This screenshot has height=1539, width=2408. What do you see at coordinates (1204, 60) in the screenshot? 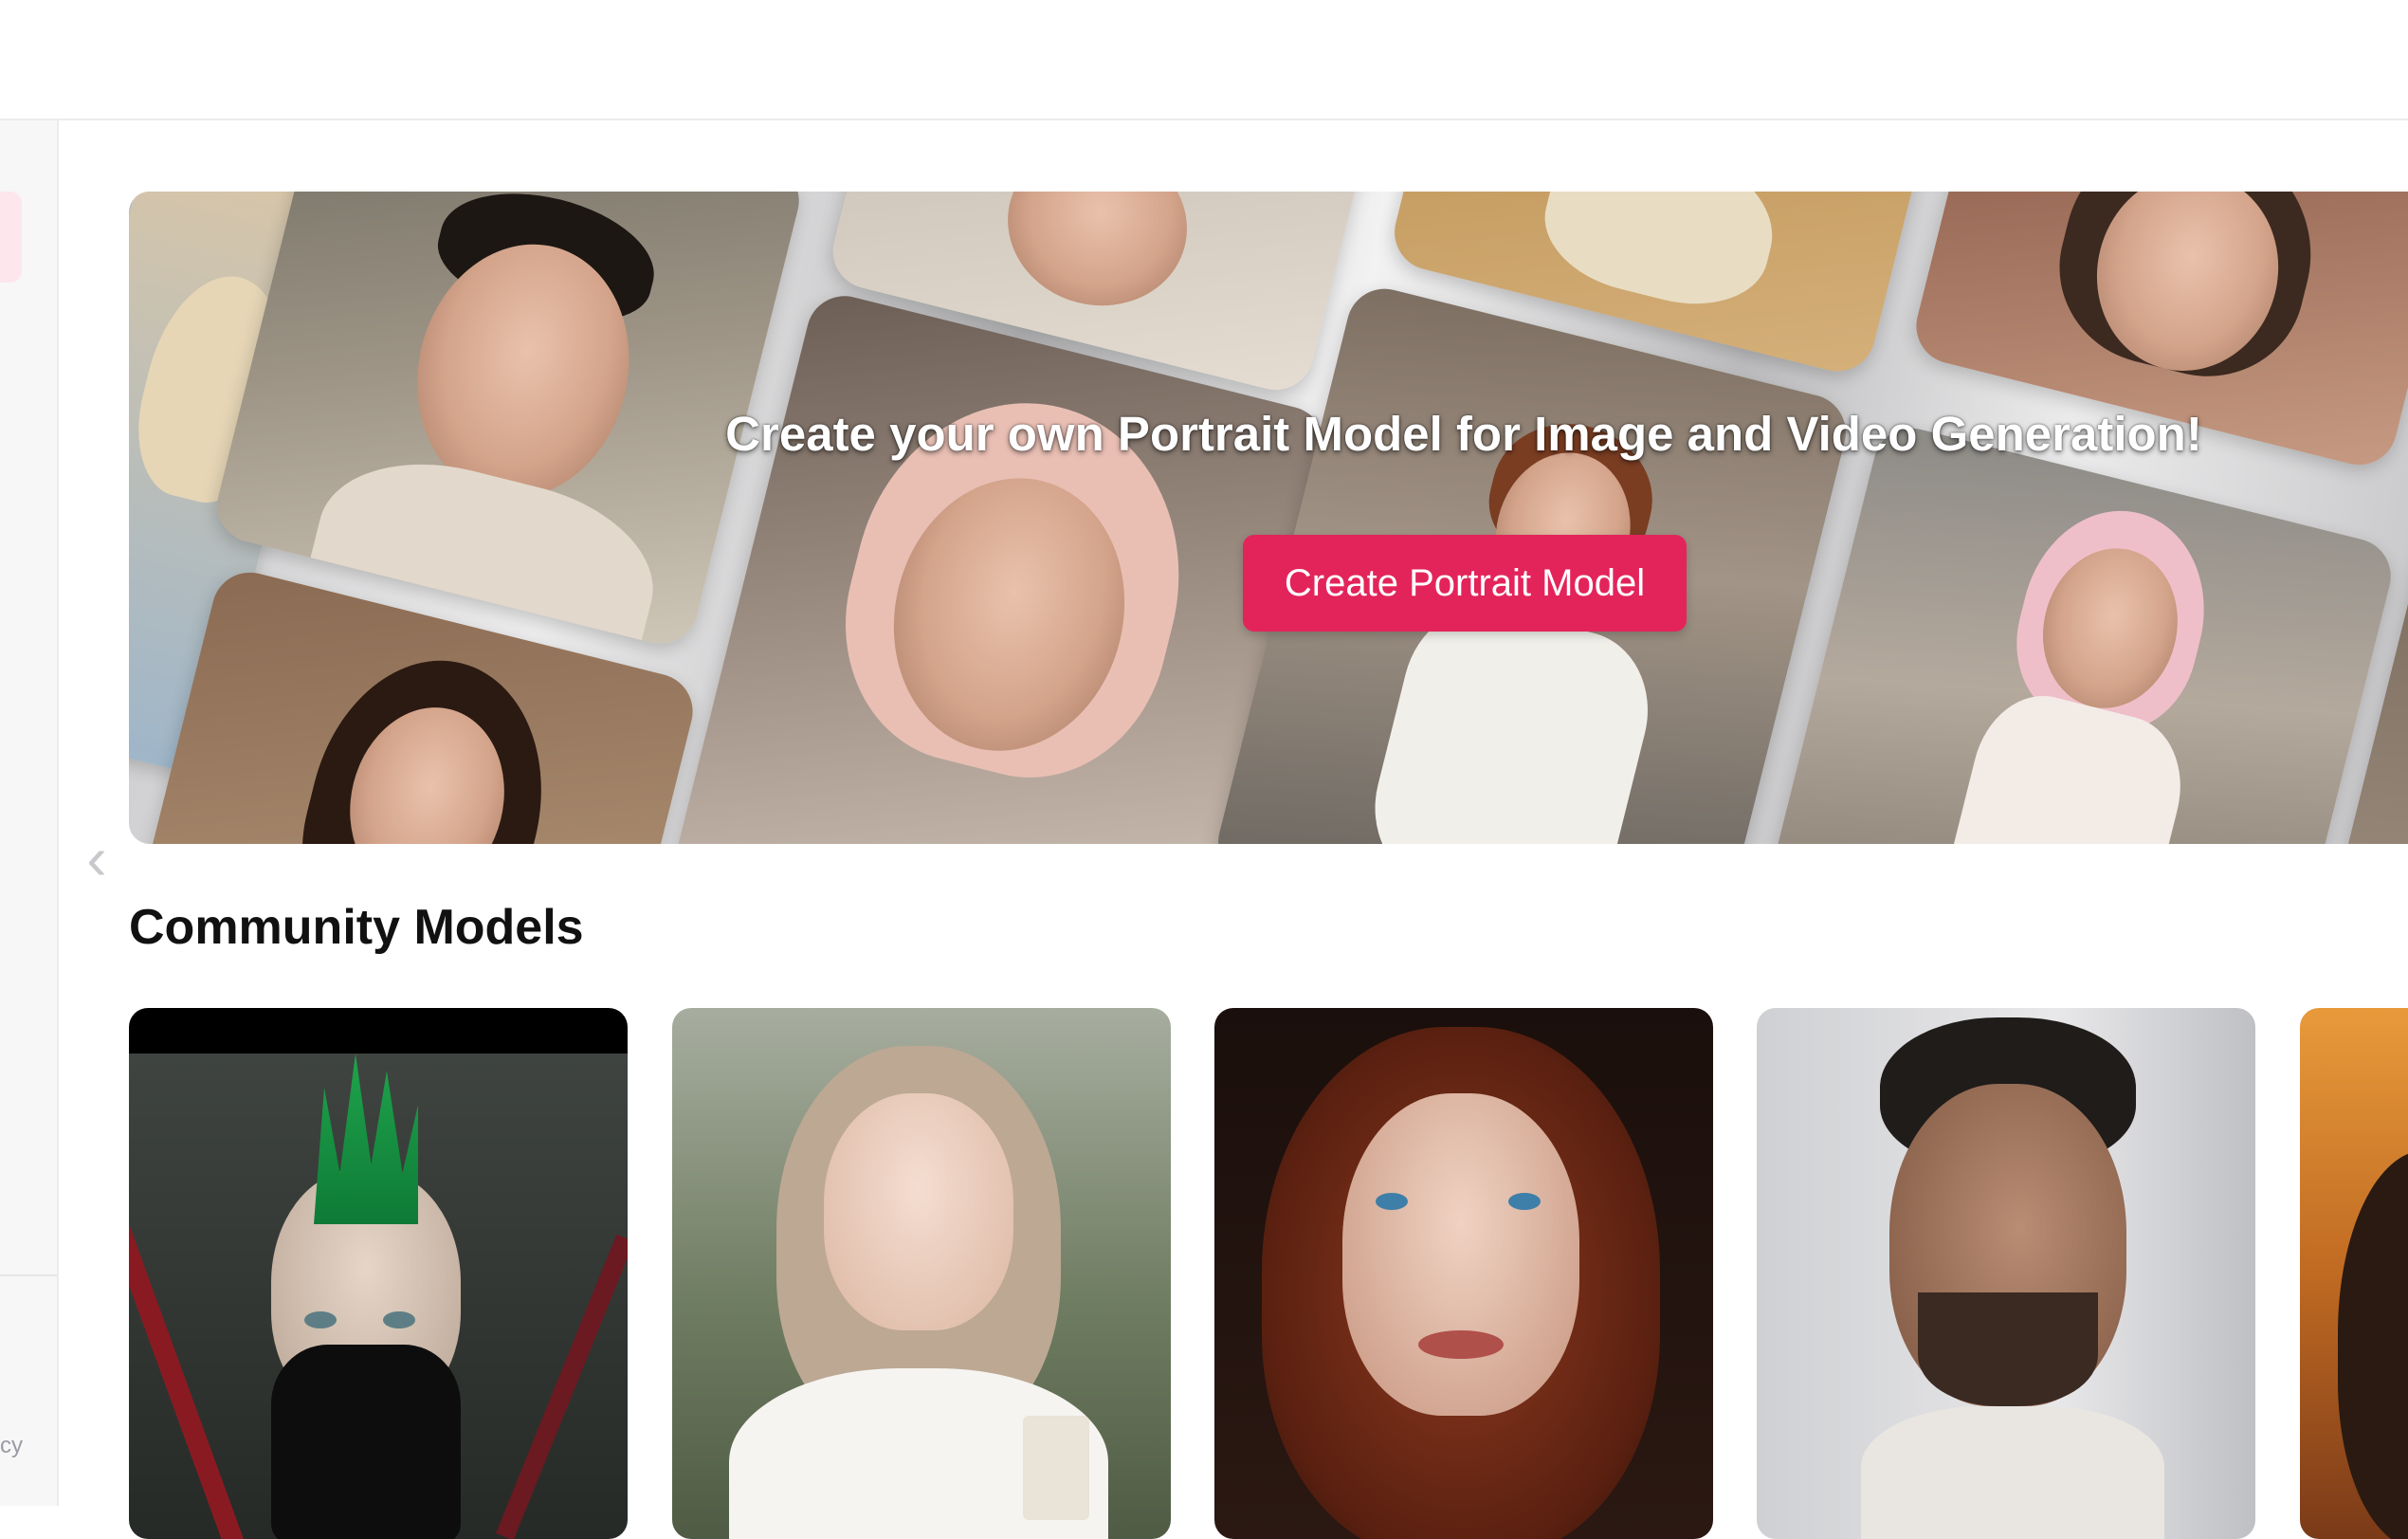
I see `top-bar` at bounding box center [1204, 60].